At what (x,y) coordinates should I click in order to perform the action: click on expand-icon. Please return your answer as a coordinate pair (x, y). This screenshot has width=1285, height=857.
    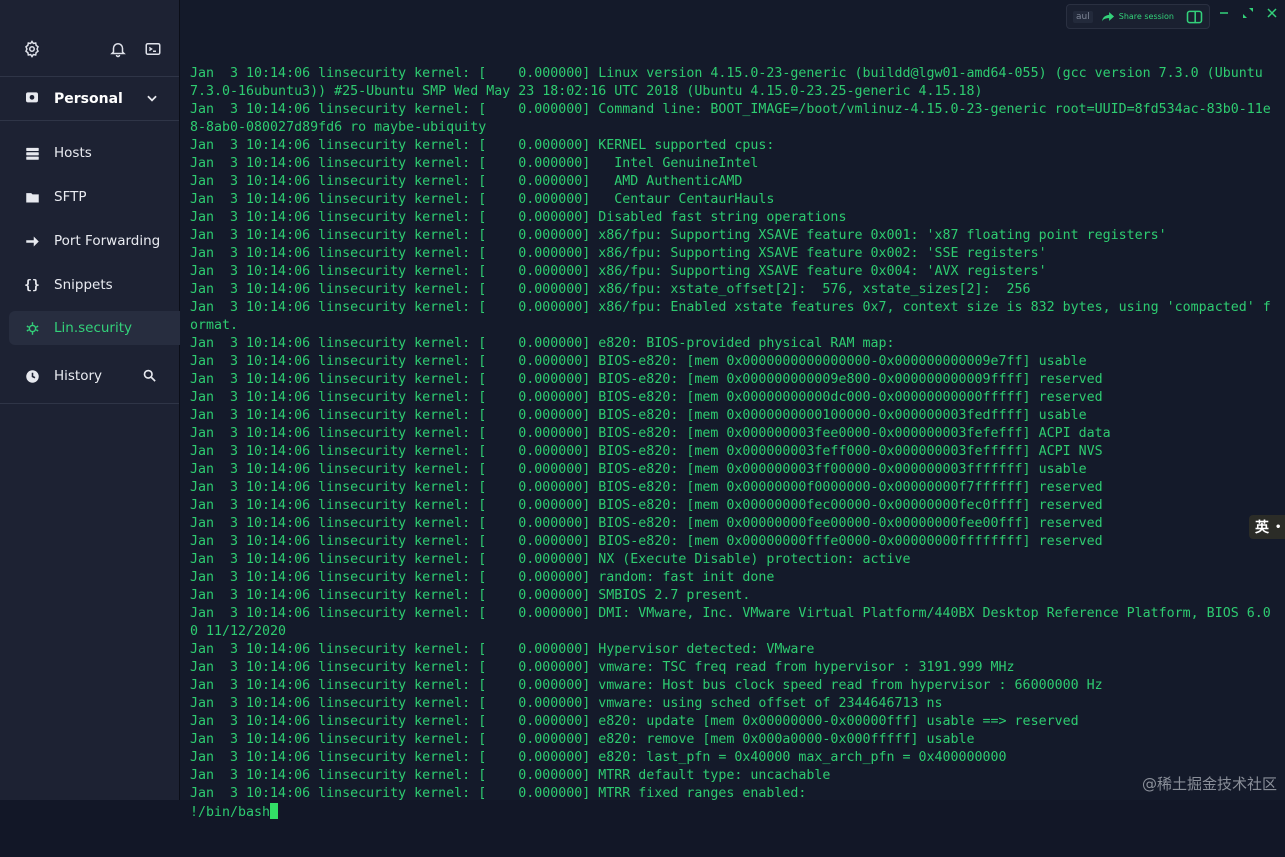
    Looking at the image, I should click on (1248, 13).